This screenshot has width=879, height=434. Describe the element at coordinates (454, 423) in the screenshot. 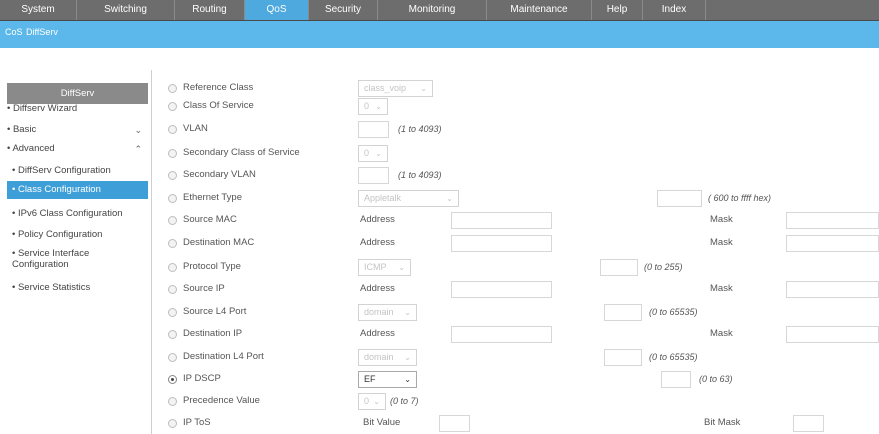

I see `ip-tos-bit-value-input` at that location.